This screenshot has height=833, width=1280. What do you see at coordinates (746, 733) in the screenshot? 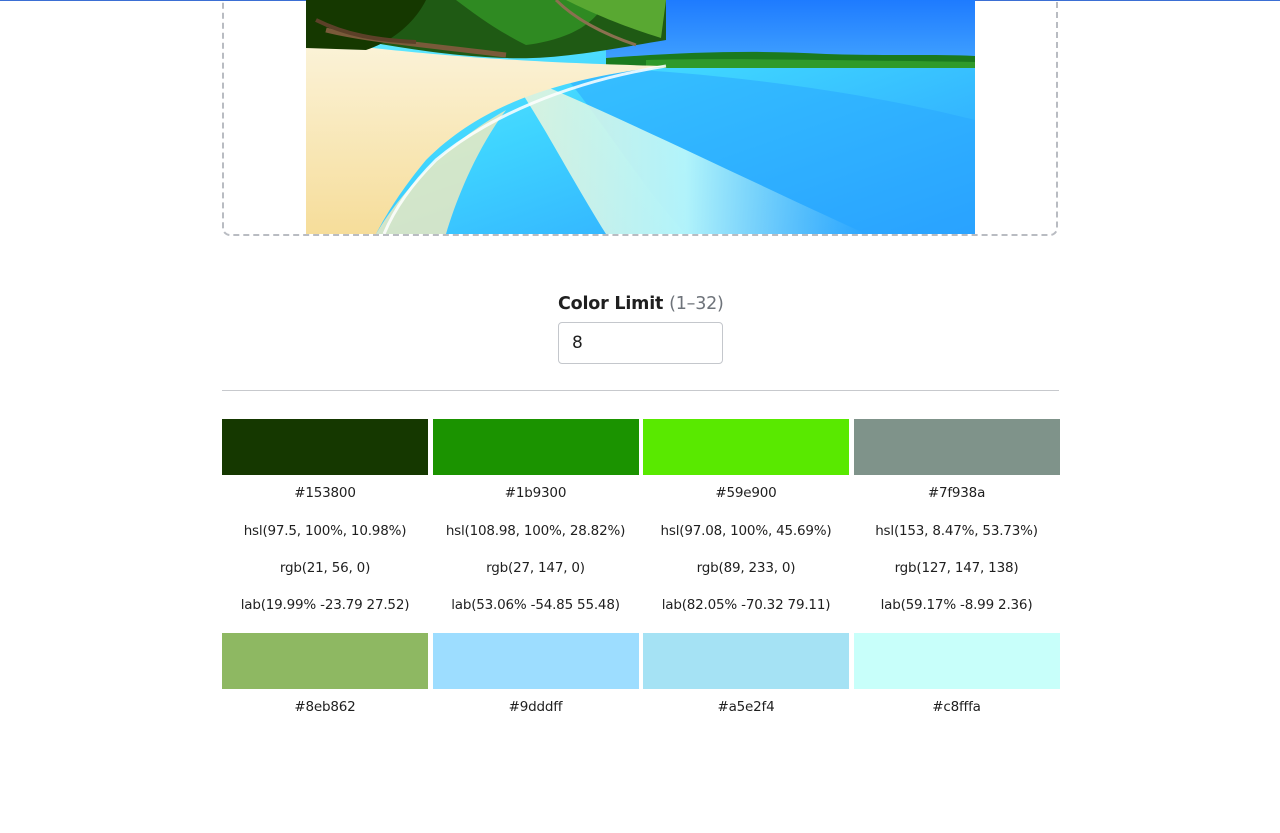
I see `color-swatch-card: #a5e2f4` at bounding box center [746, 733].